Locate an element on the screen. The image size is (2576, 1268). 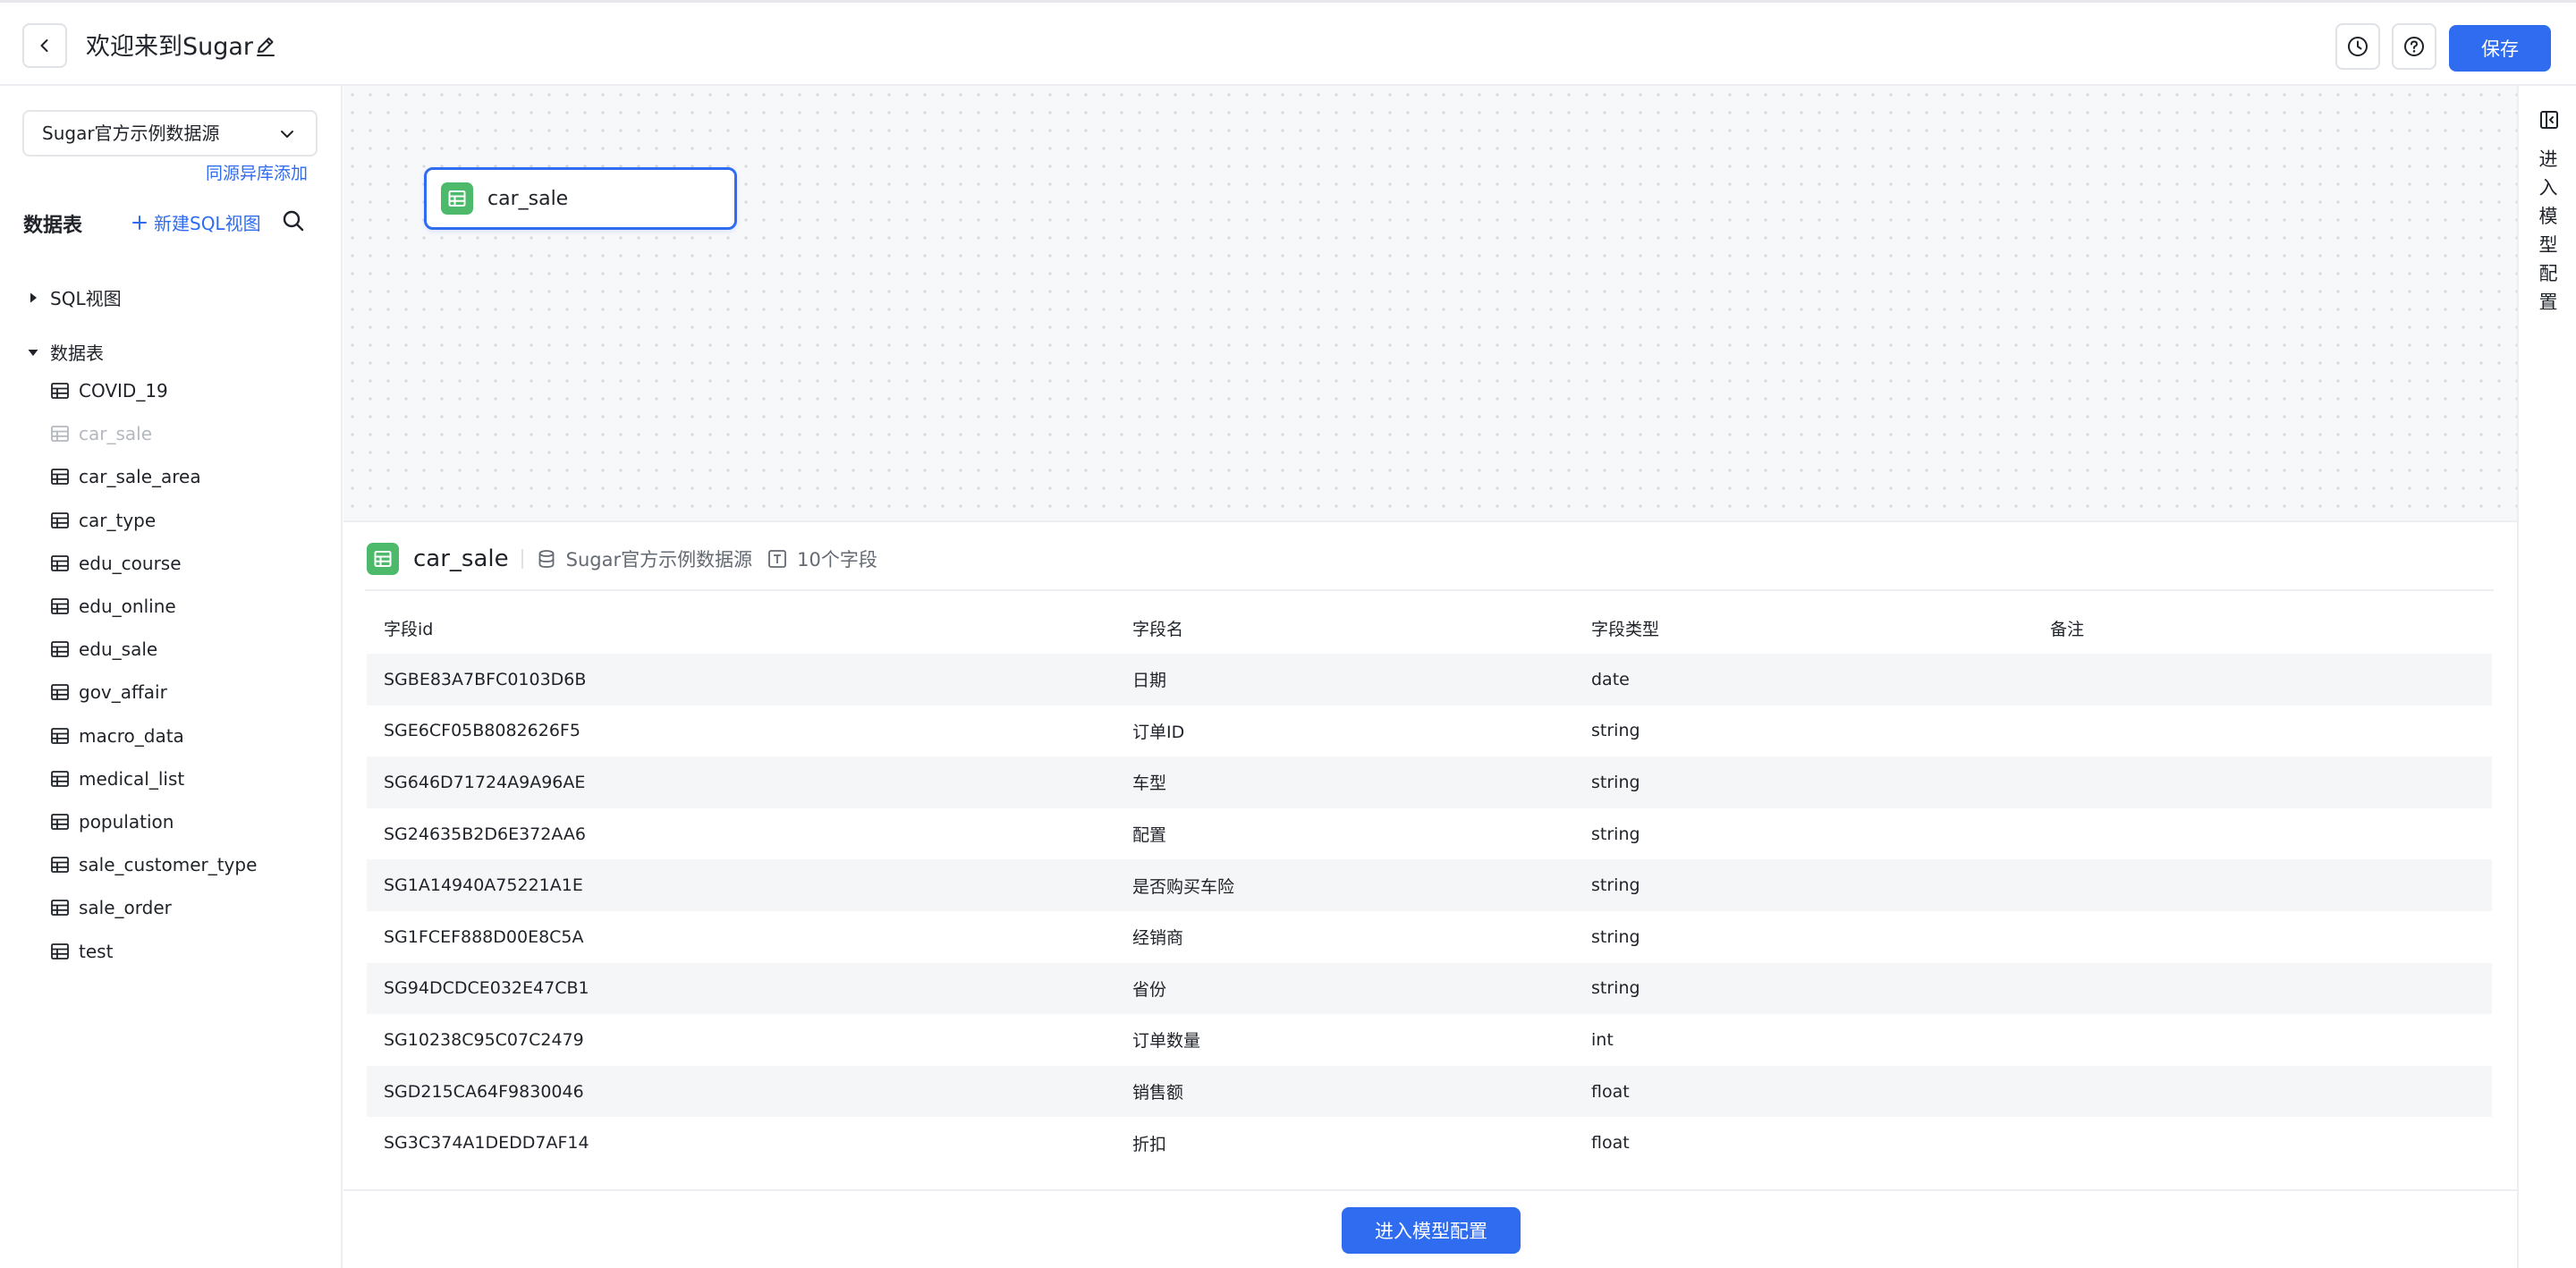
enter-model-config-vertical-label: 进入模型配置 is located at coordinates (2548, 231).